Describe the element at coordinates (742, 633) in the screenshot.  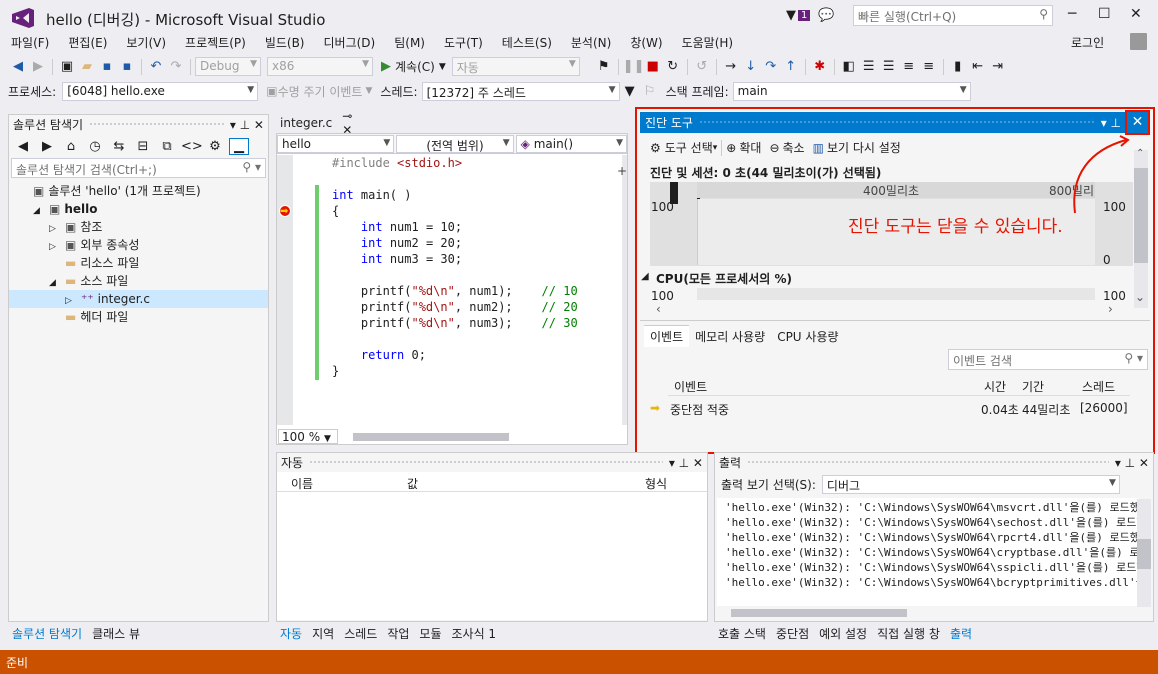
I see `tab-0: 호출 스택` at that location.